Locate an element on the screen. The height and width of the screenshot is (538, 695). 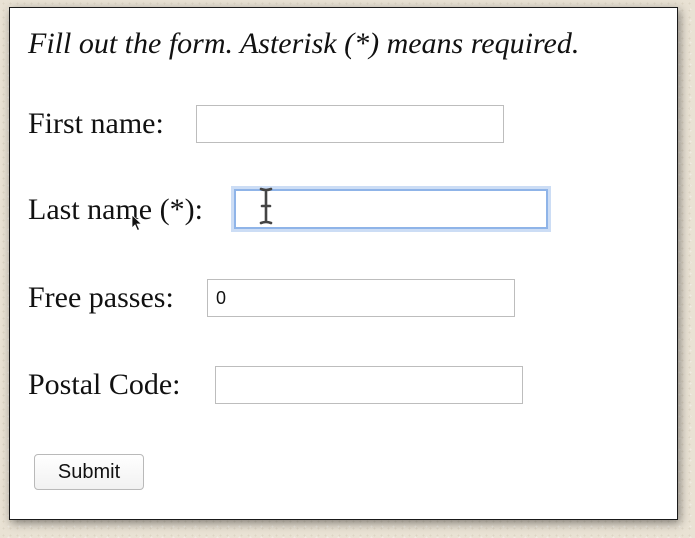
text-cursor-icon is located at coordinates (266, 206).